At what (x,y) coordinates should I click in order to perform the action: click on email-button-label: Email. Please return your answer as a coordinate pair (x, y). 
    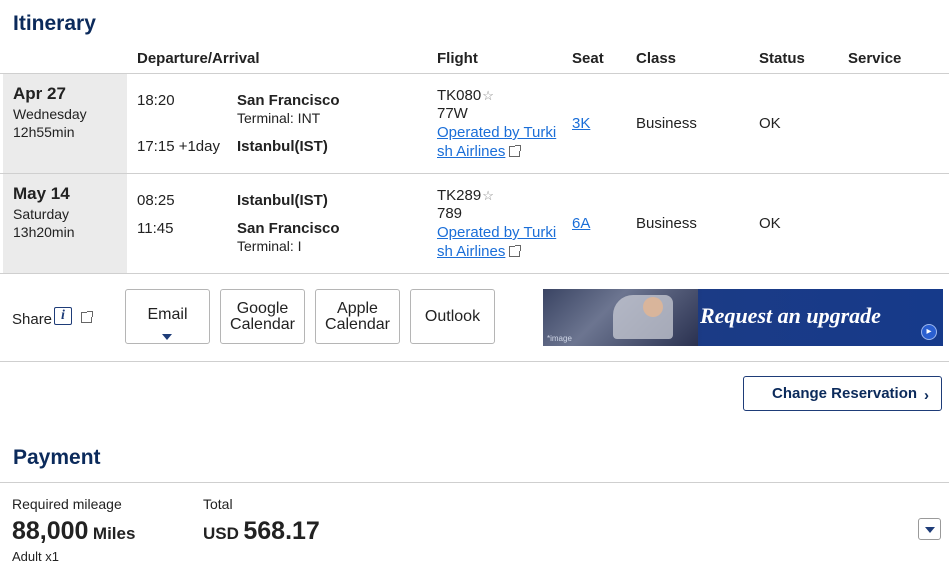
    Looking at the image, I should click on (167, 314).